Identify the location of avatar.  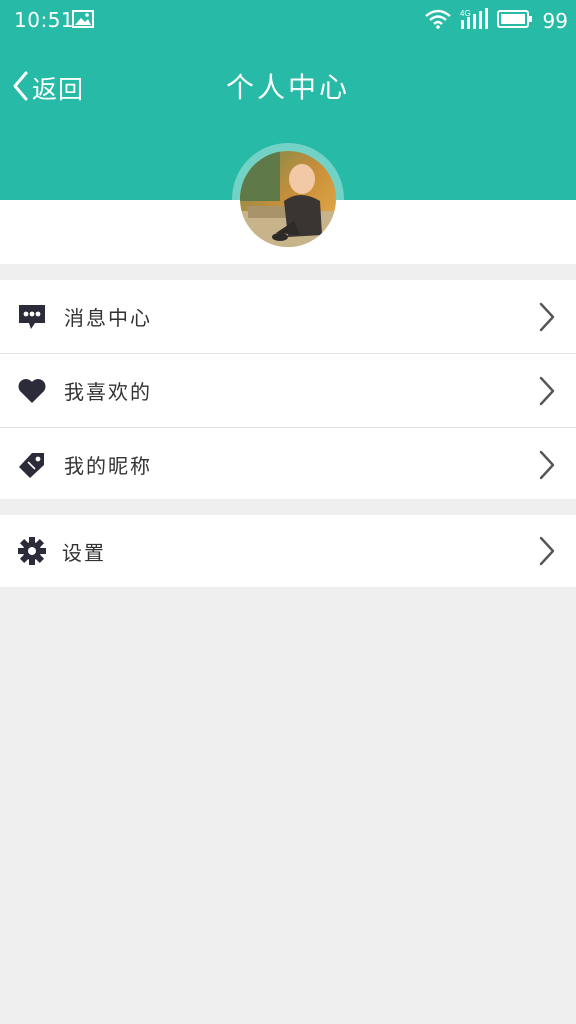
(288, 199).